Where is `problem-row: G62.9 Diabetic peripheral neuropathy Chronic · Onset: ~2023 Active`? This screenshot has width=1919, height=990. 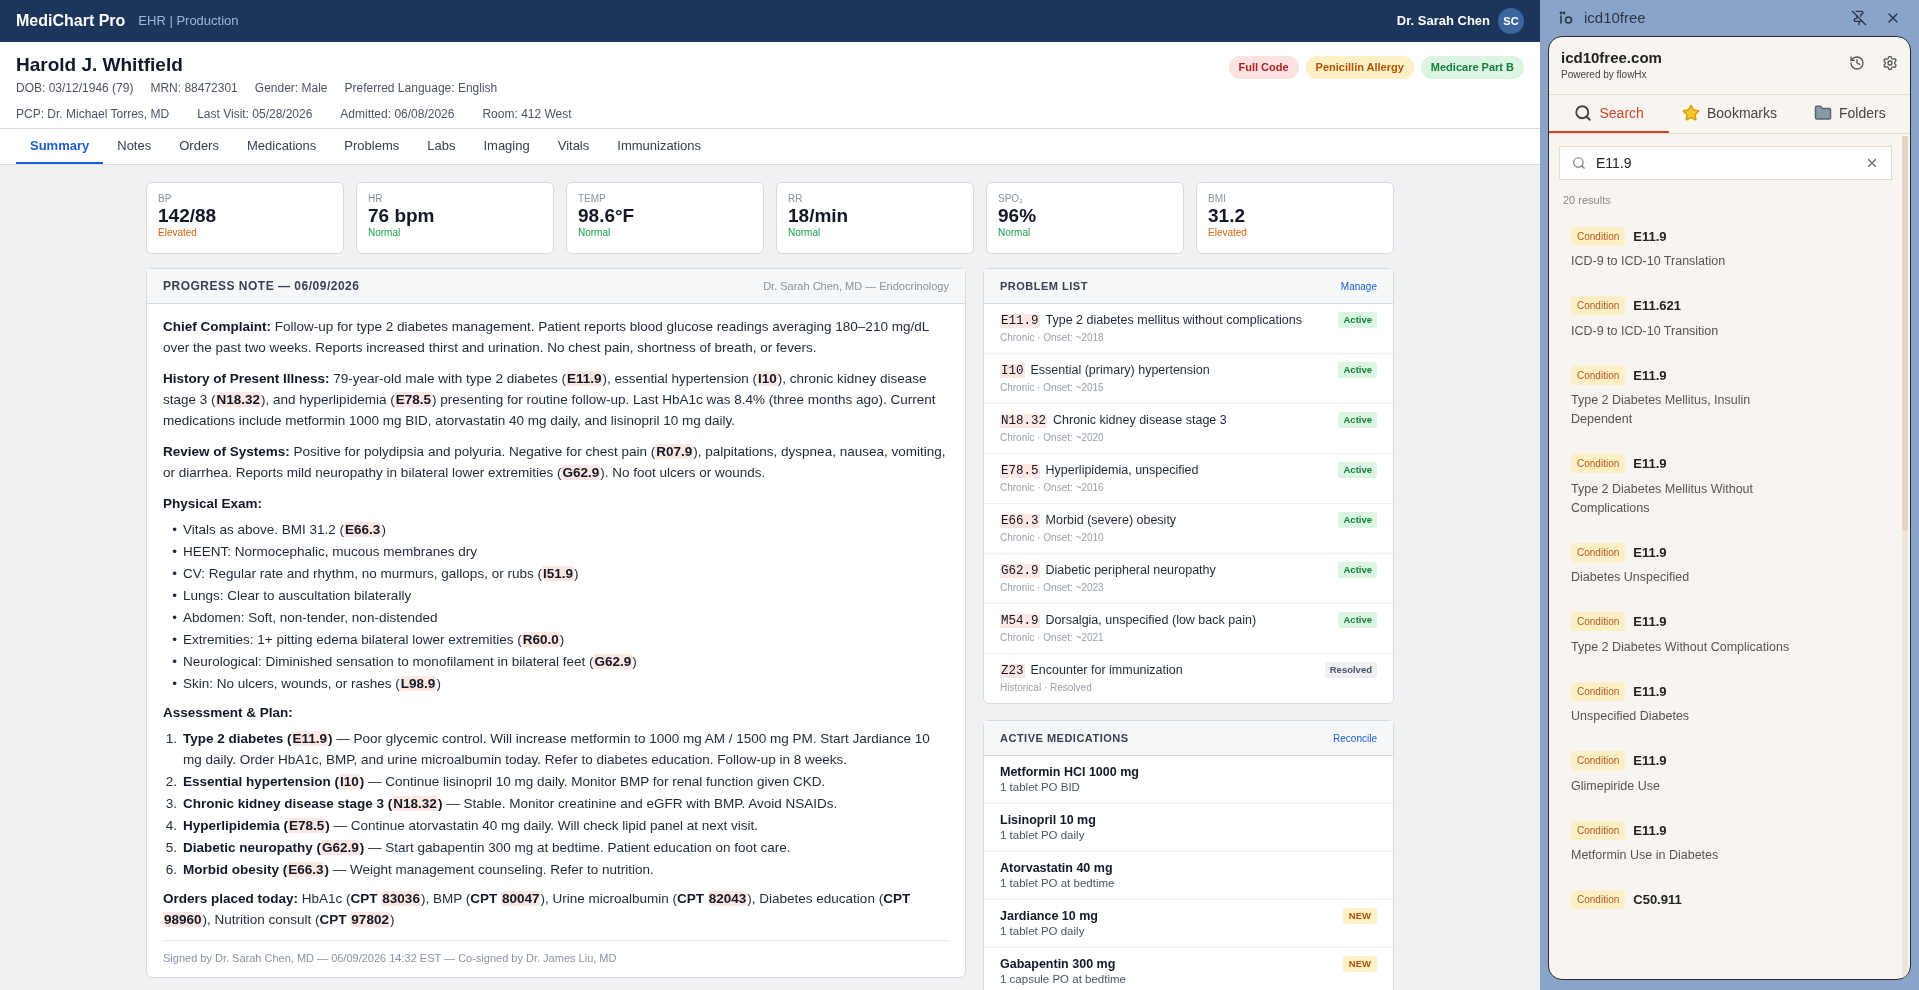 problem-row: G62.9 Diabetic peripheral neuropathy Chronic · Onset: ~2023 Active is located at coordinates (1188, 579).